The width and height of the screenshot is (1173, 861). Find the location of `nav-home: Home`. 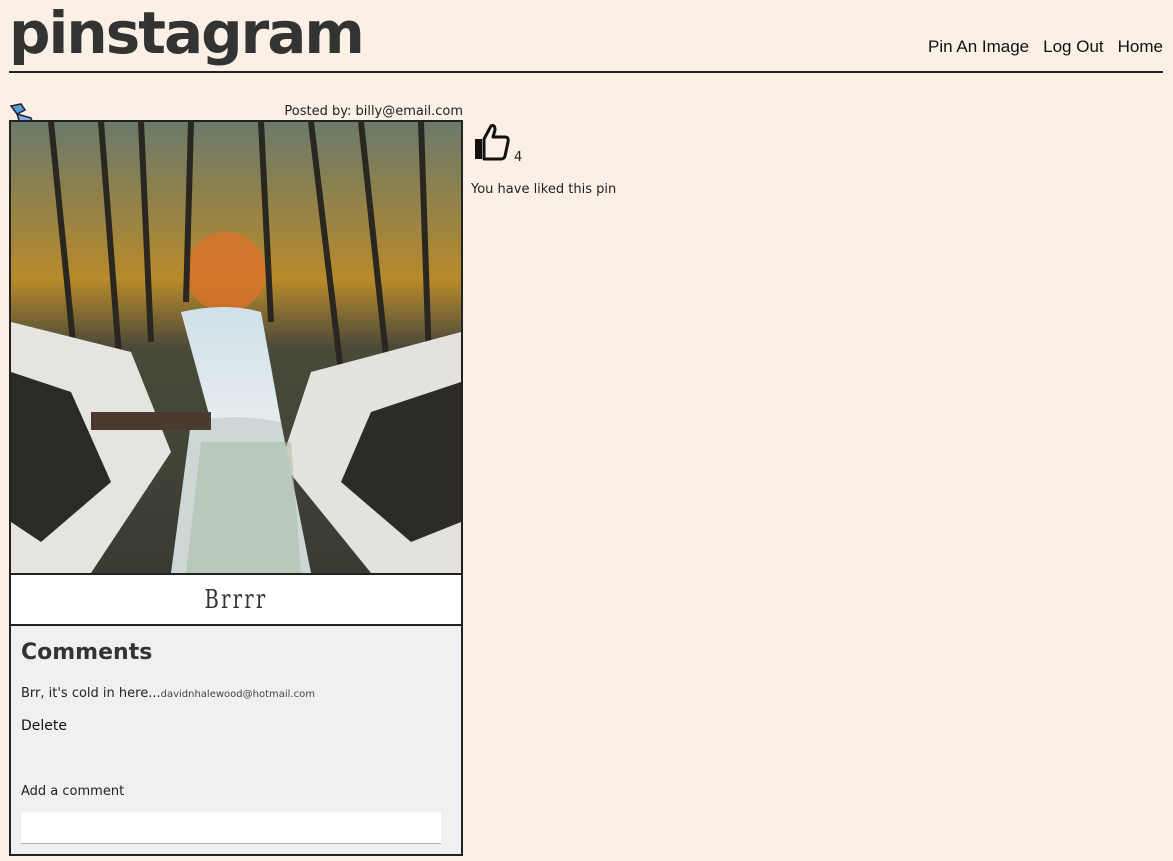

nav-home: Home is located at coordinates (1140, 47).